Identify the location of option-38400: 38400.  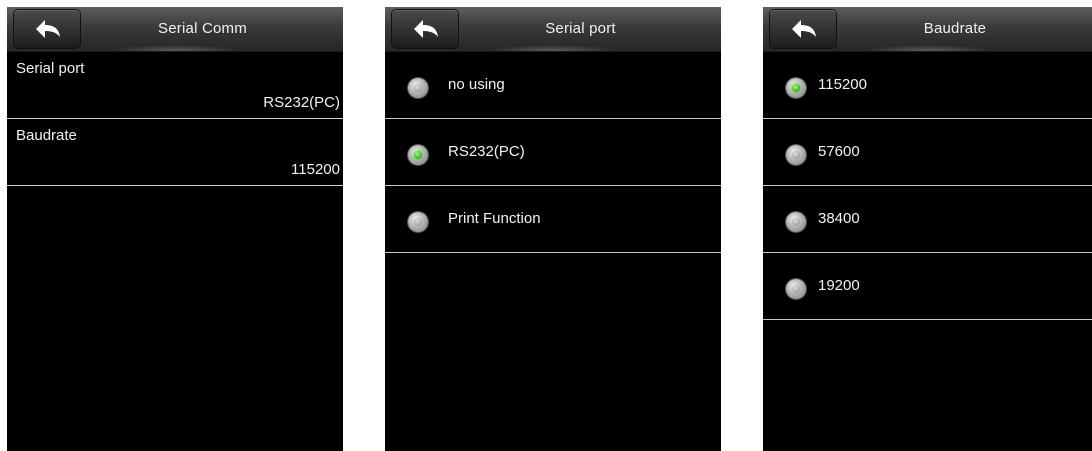
(927, 219).